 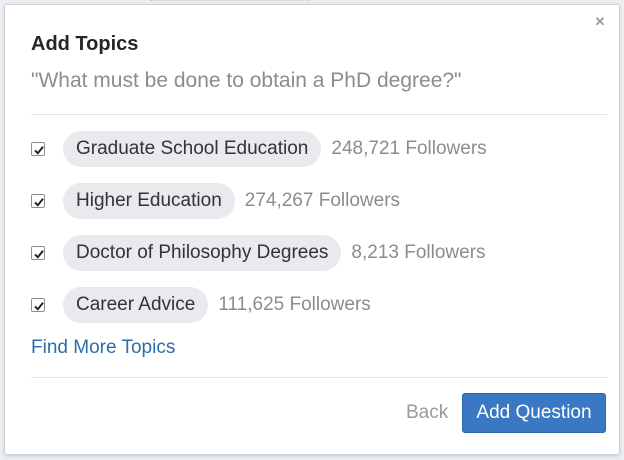 I want to click on topic-row: Career Advice 111,625 Followers, so click(x=201, y=305).